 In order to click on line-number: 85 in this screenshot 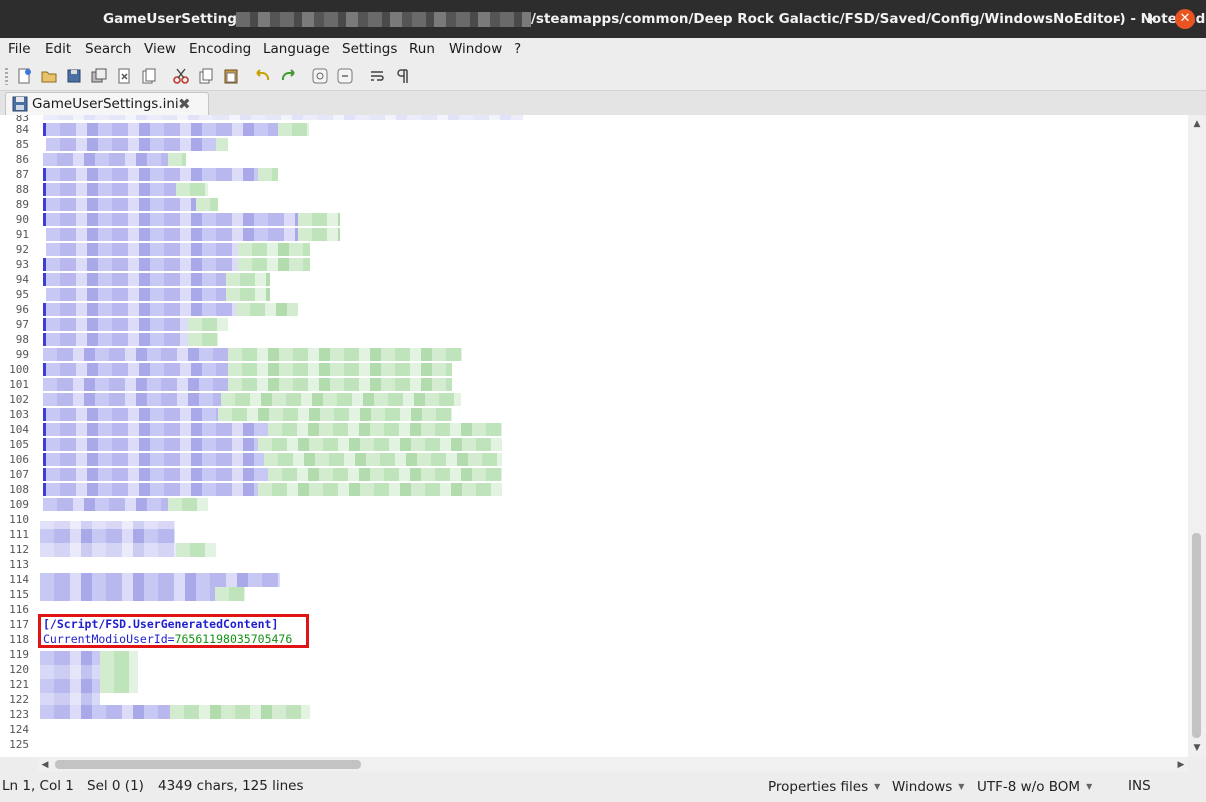, I will do `click(22, 144)`.